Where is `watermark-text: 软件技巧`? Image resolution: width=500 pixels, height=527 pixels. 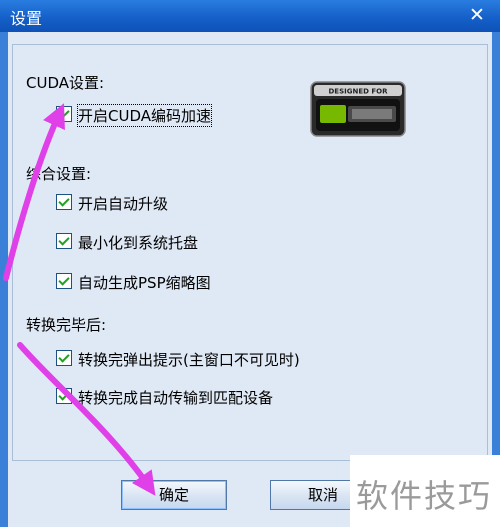
watermark-text: 软件技巧 is located at coordinates (424, 496).